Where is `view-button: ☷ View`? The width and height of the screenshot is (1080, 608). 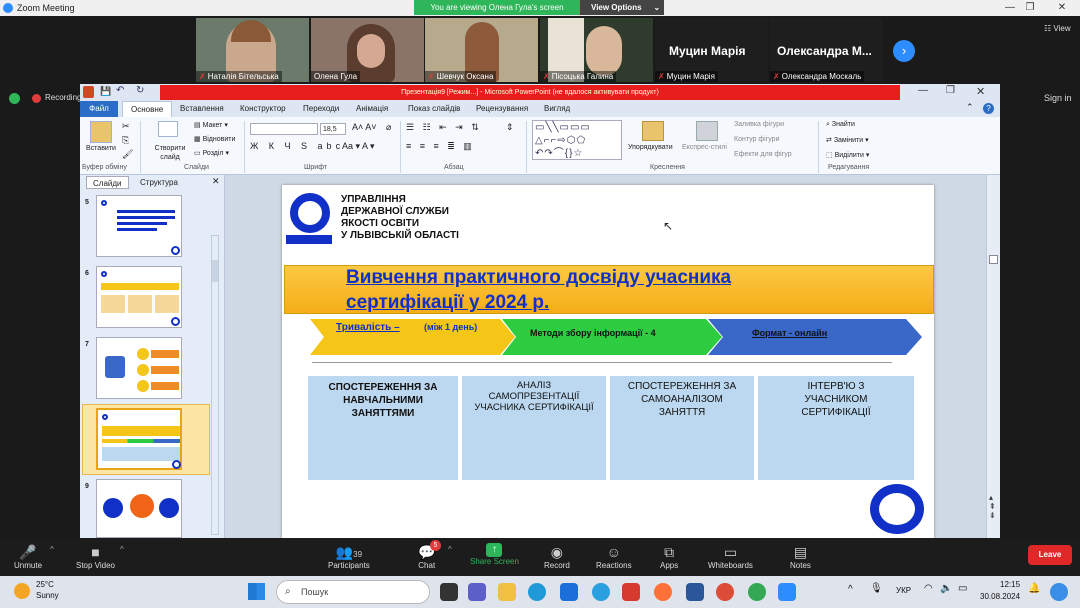
view-button: ☷ View is located at coordinates (1057, 28).